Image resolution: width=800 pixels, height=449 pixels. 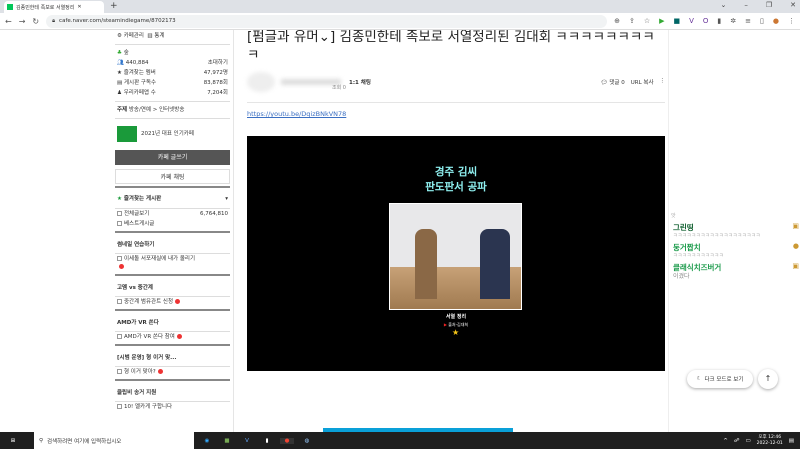 I want to click on video-title-line2: 판도판서 공파, so click(x=456, y=187).